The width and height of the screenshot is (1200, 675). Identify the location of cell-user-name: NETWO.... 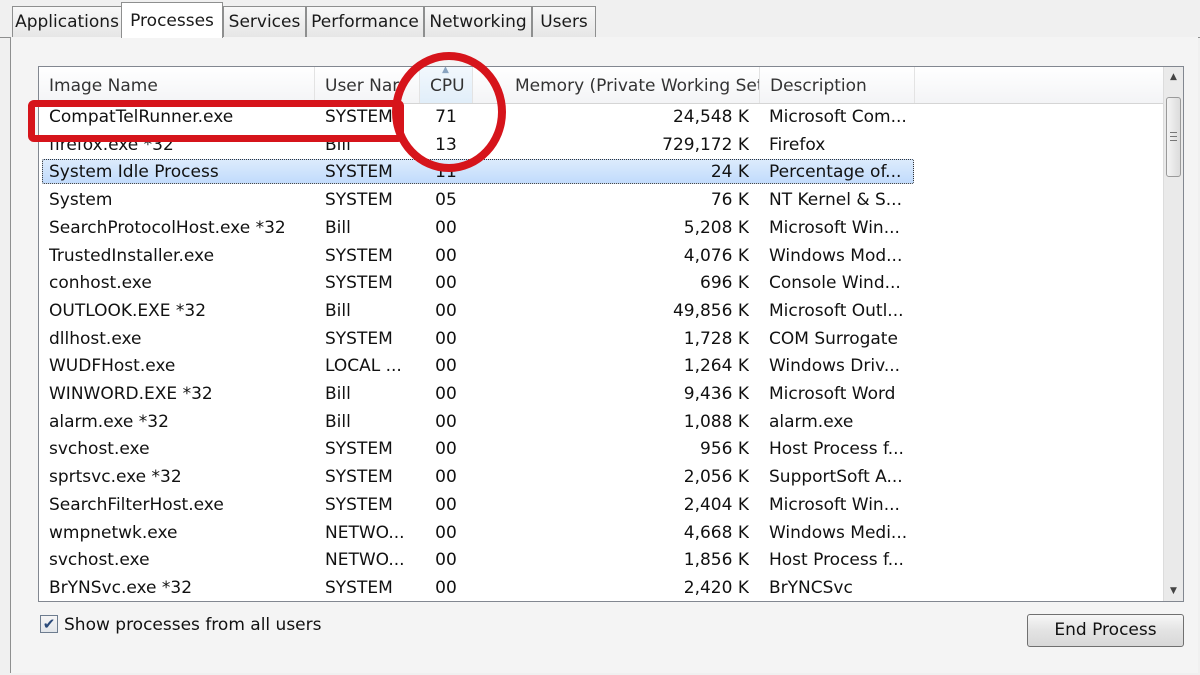
(365, 560).